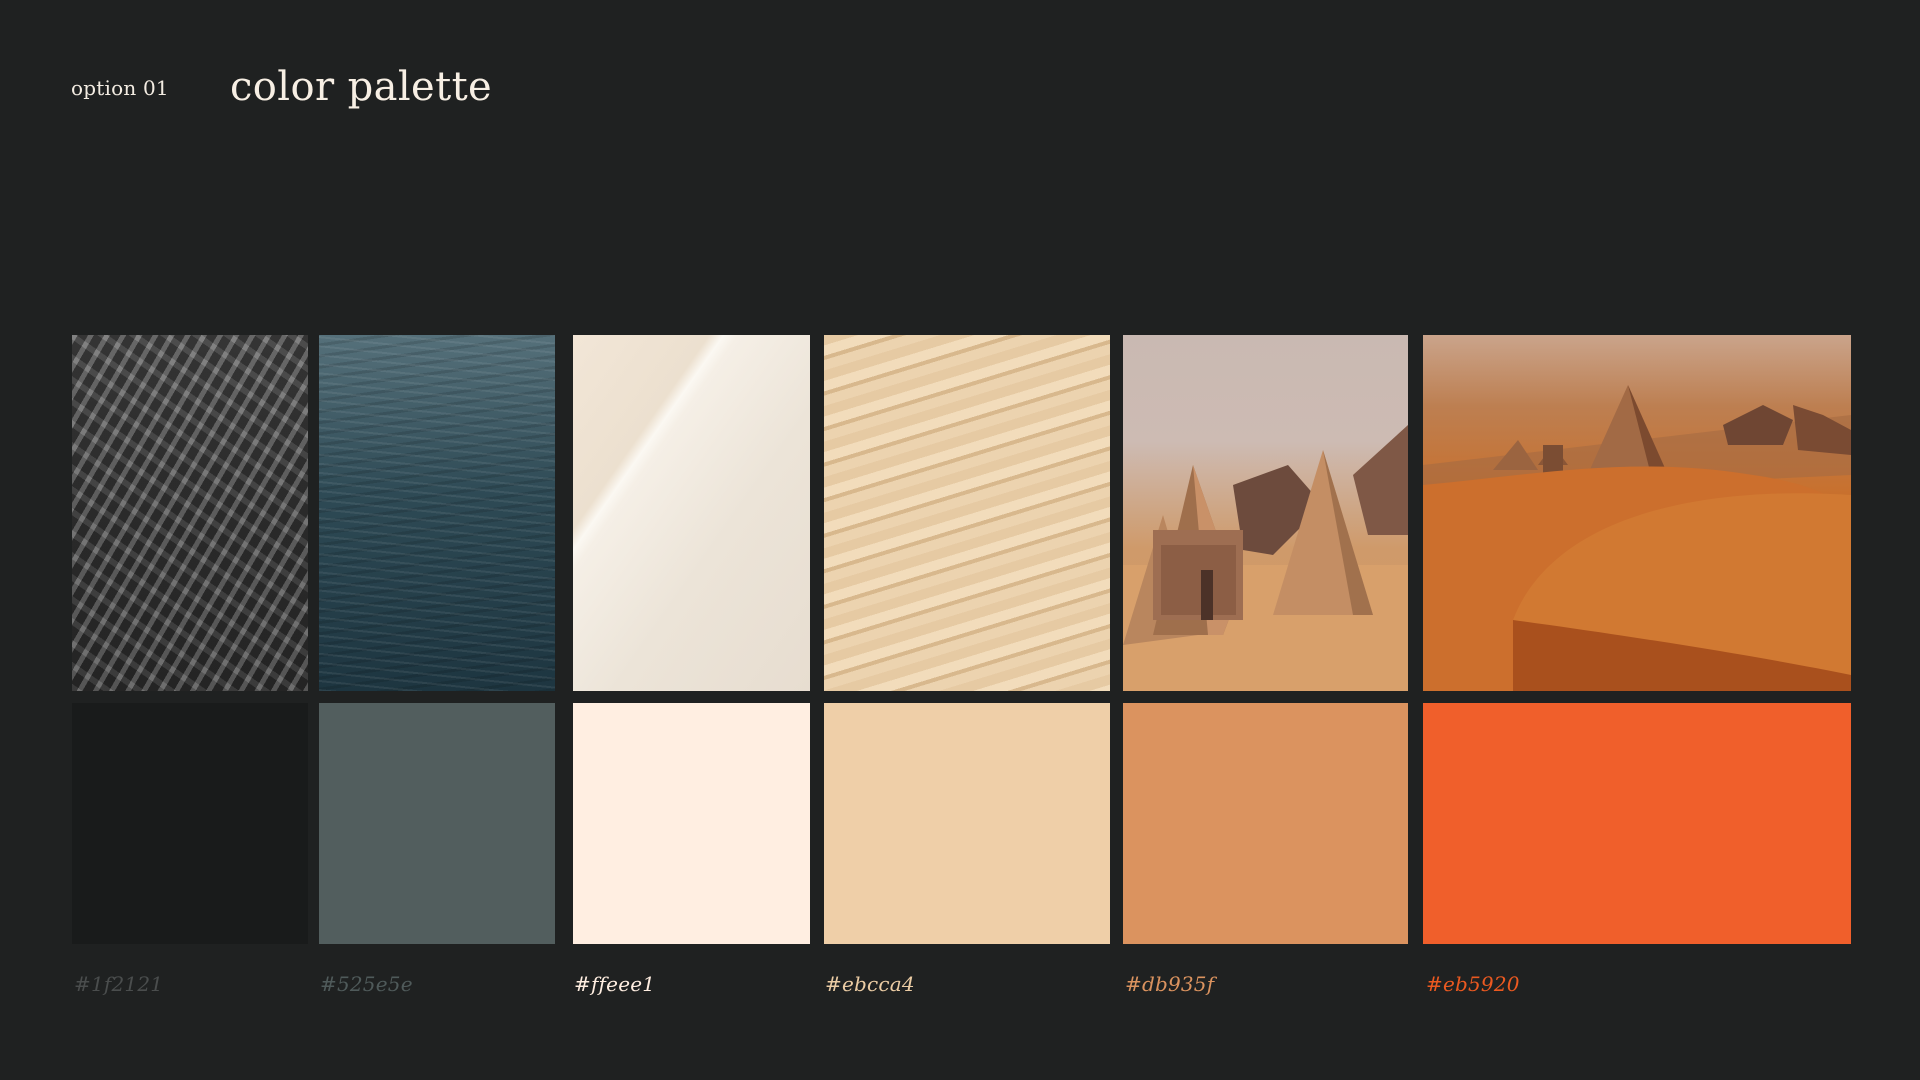 Image resolution: width=1920 pixels, height=1080 pixels. What do you see at coordinates (1170, 984) in the screenshot?
I see `hex-label-db935f: #db935f` at bounding box center [1170, 984].